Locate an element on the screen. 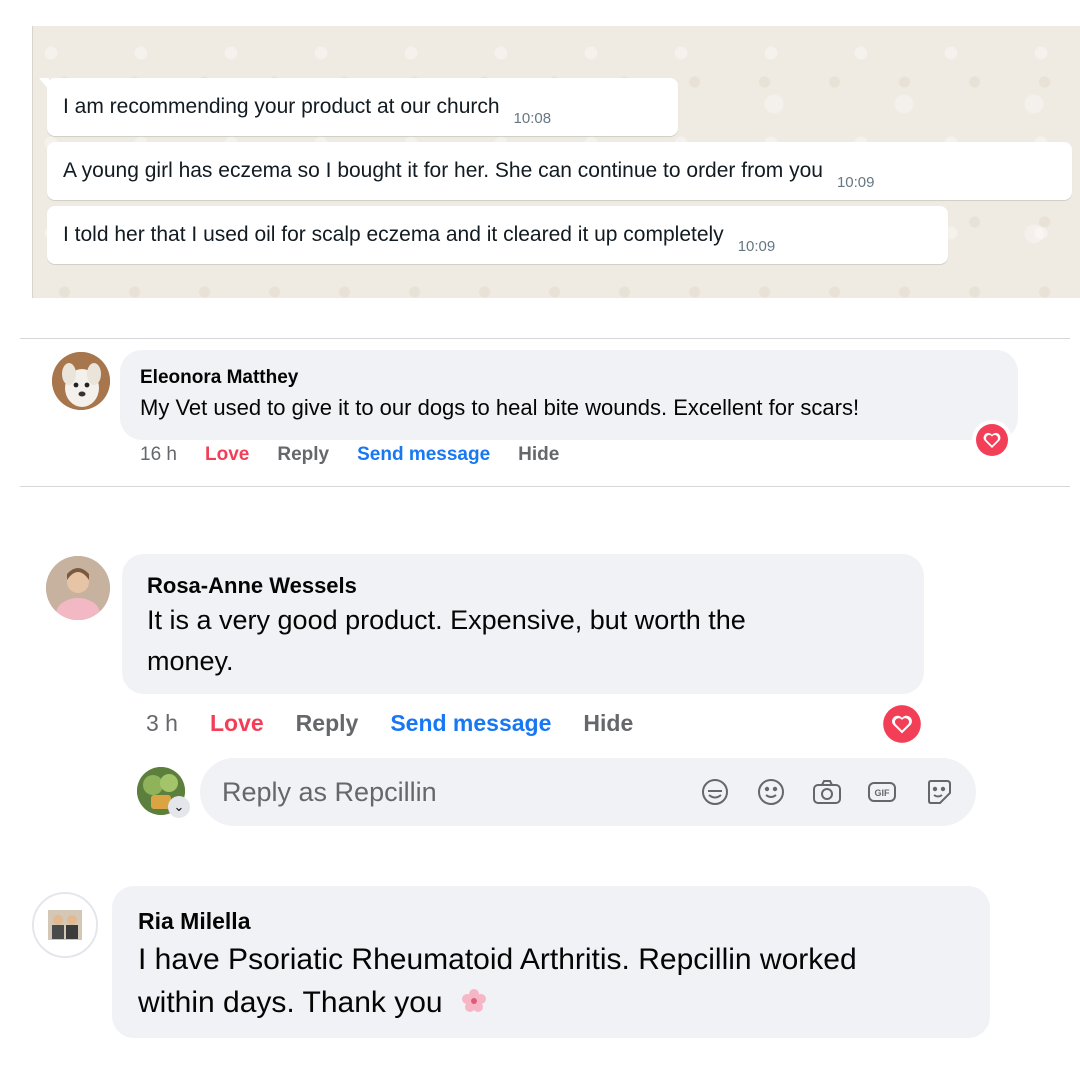 The width and height of the screenshot is (1080, 1080). gif-label: GIF is located at coordinates (883, 793).